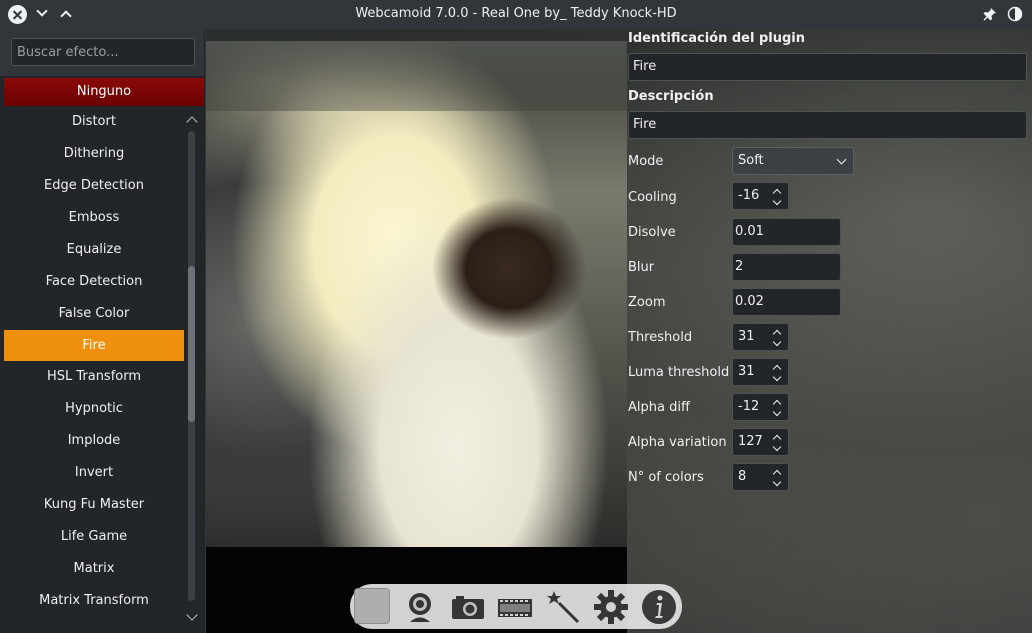 The image size is (1032, 633). What do you see at coordinates (192, 615) in the screenshot?
I see `scroll-down-icon` at bounding box center [192, 615].